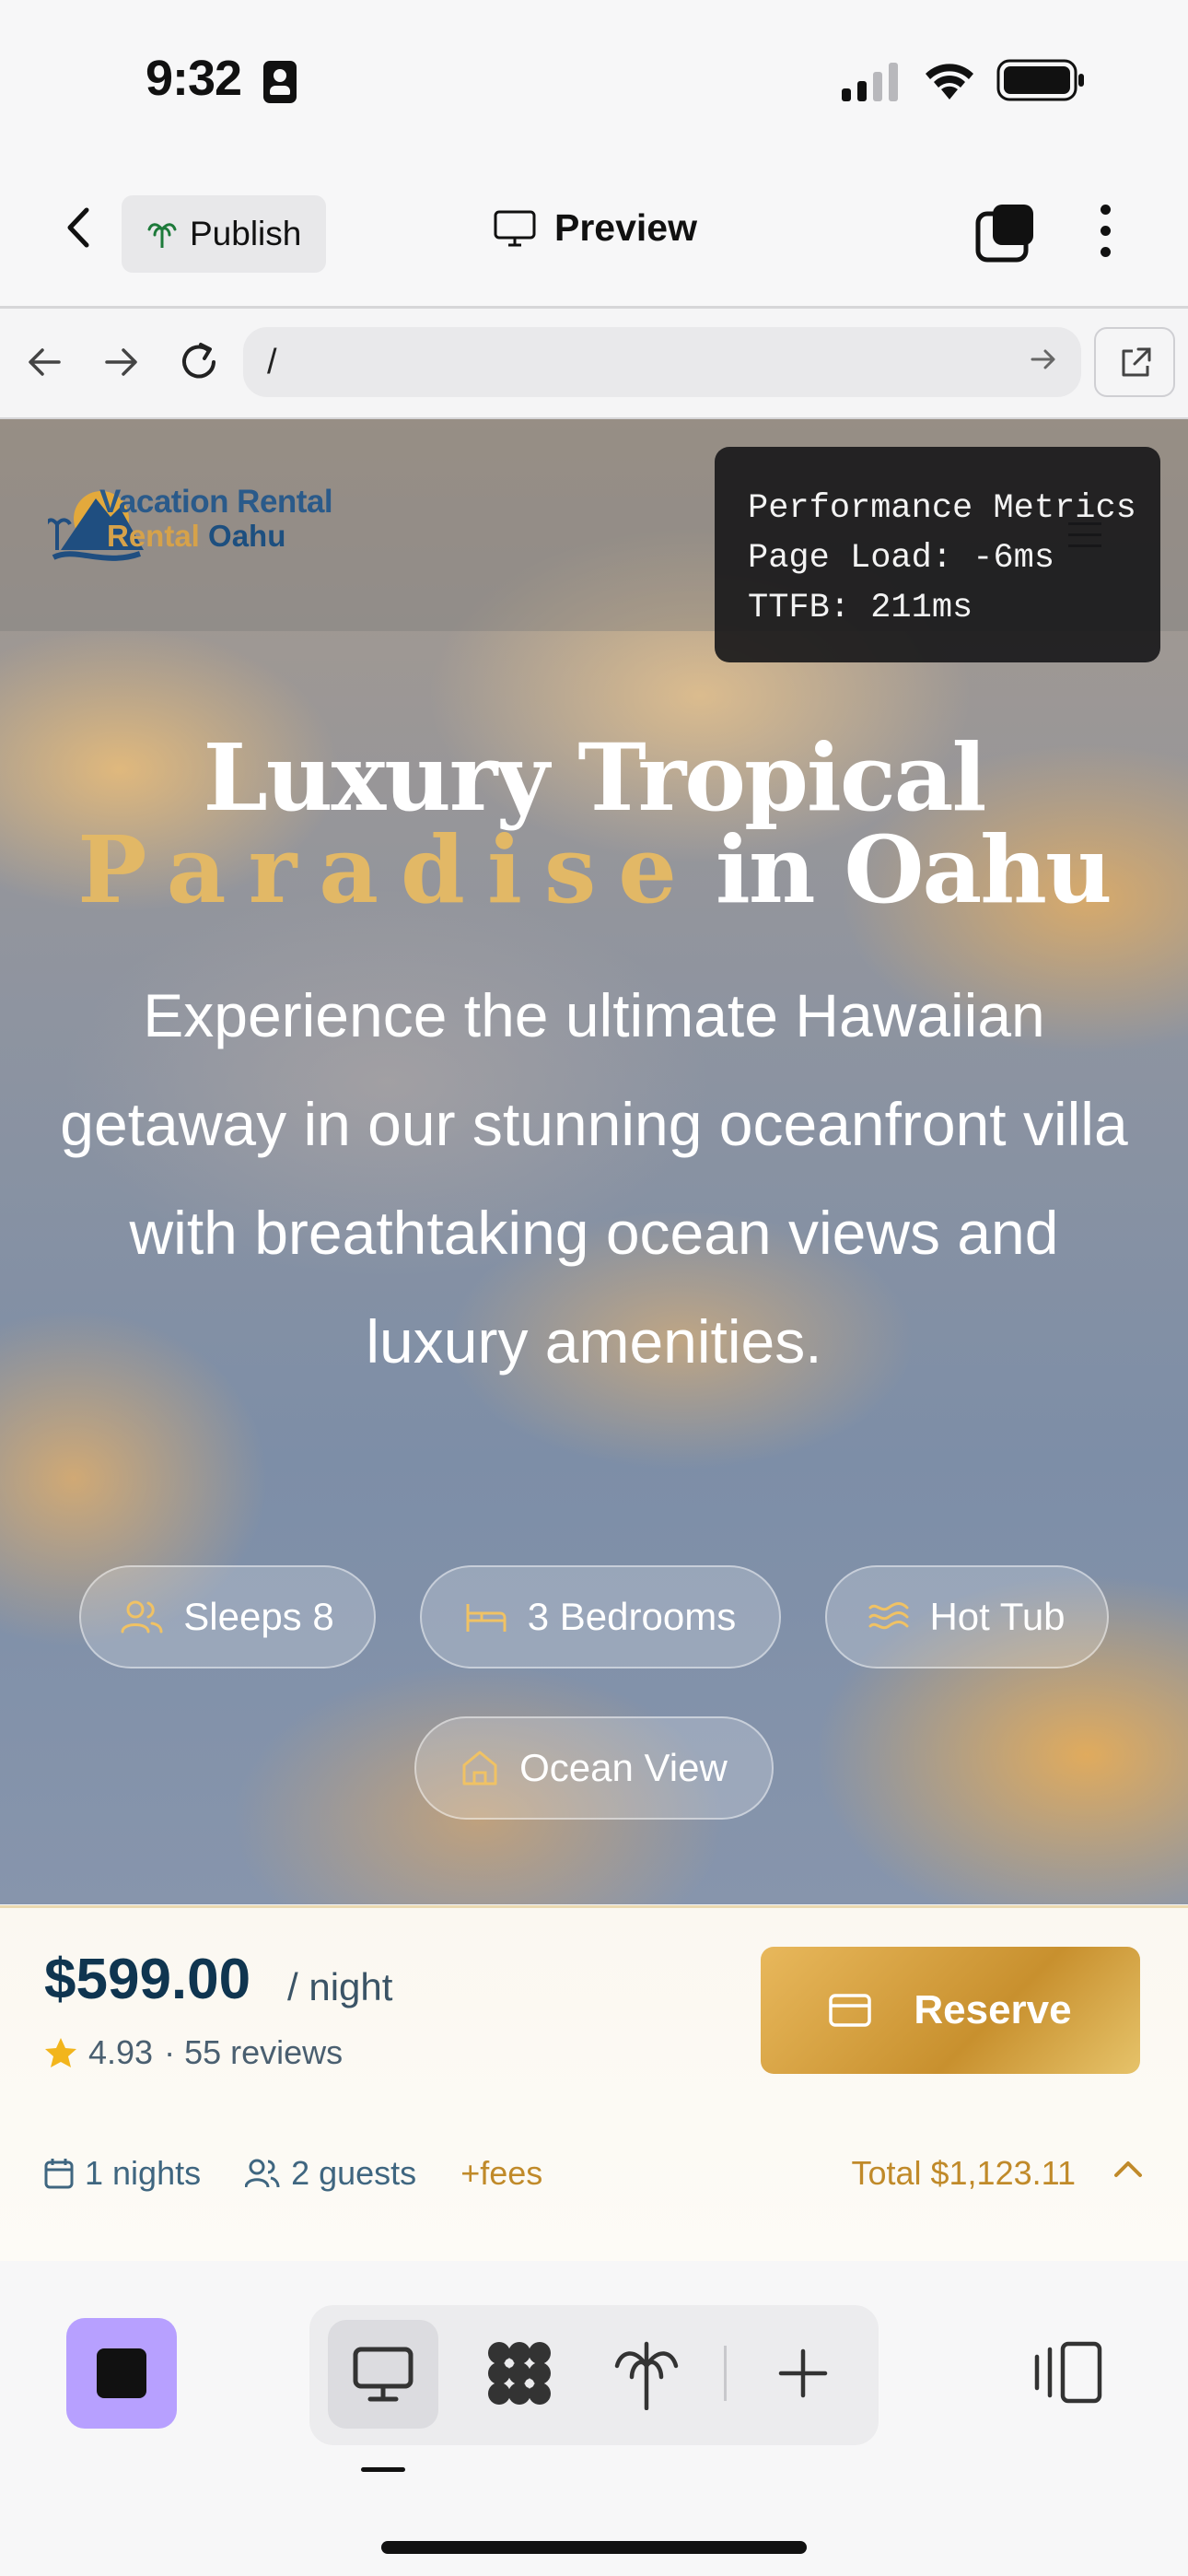 The image size is (1188, 2576). I want to click on open-external-button, so click(1134, 362).